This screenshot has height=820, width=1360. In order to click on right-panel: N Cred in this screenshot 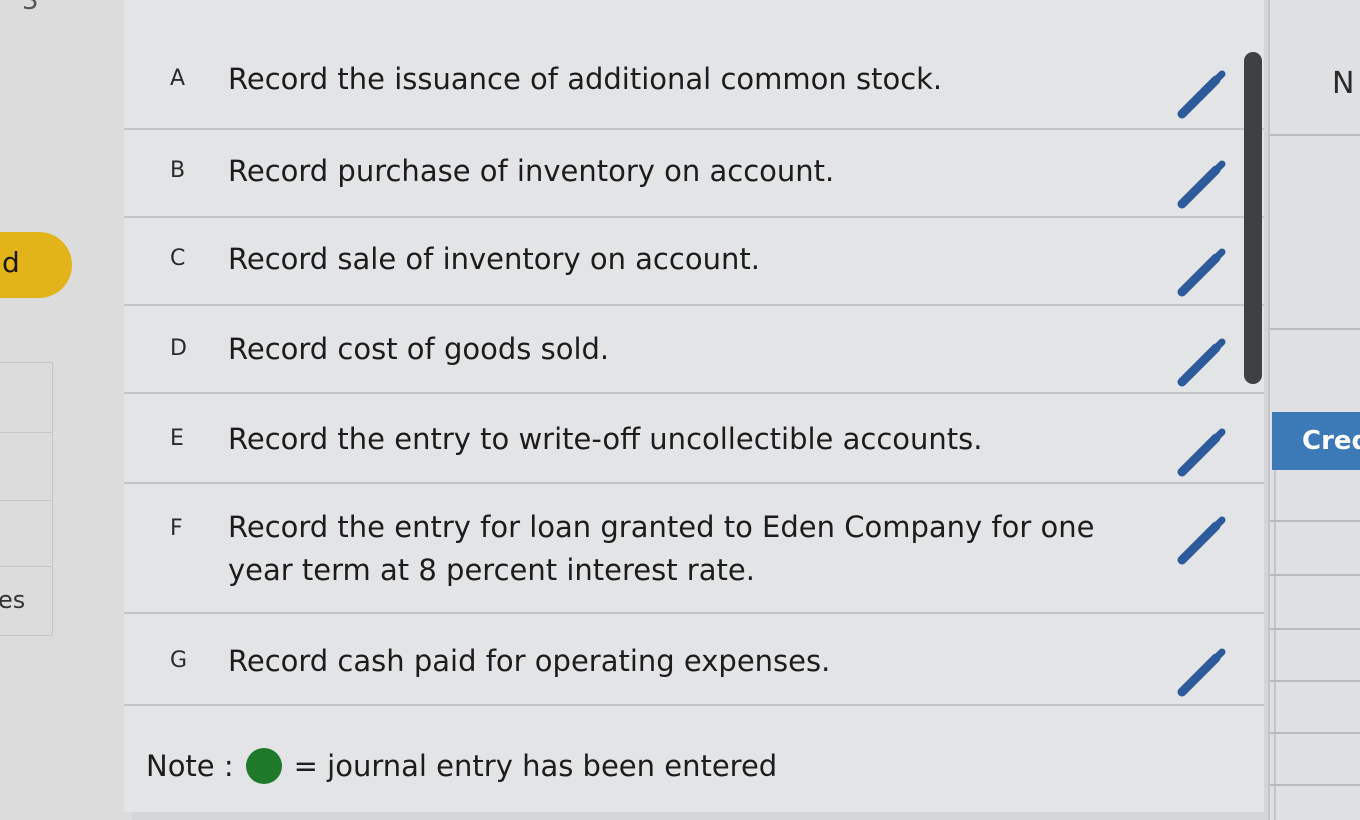, I will do `click(1314, 410)`.